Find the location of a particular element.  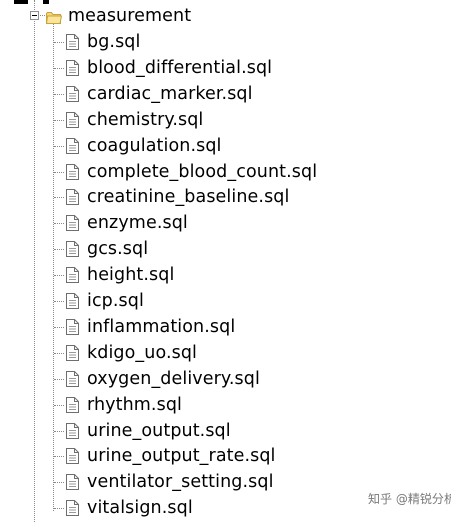

file-label: complete_blood_count.sql is located at coordinates (202, 172).